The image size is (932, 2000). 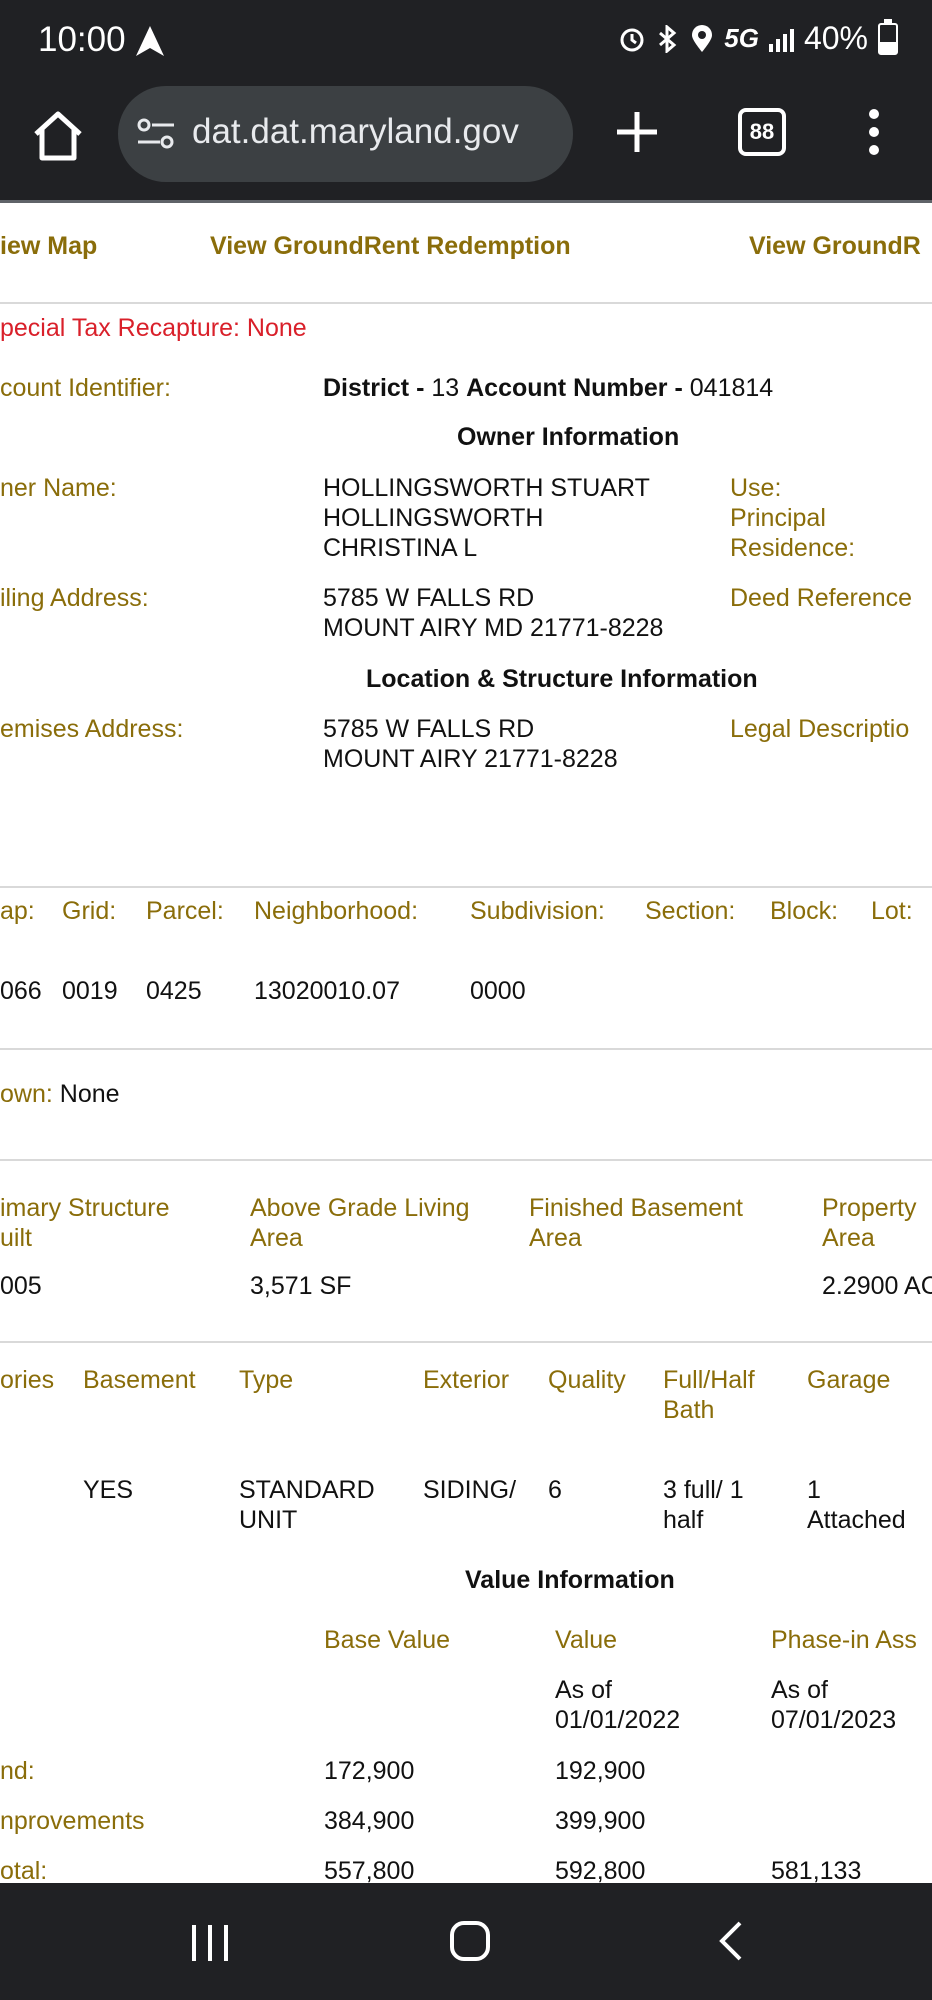 I want to click on back-icon, so click(x=731, y=1941).